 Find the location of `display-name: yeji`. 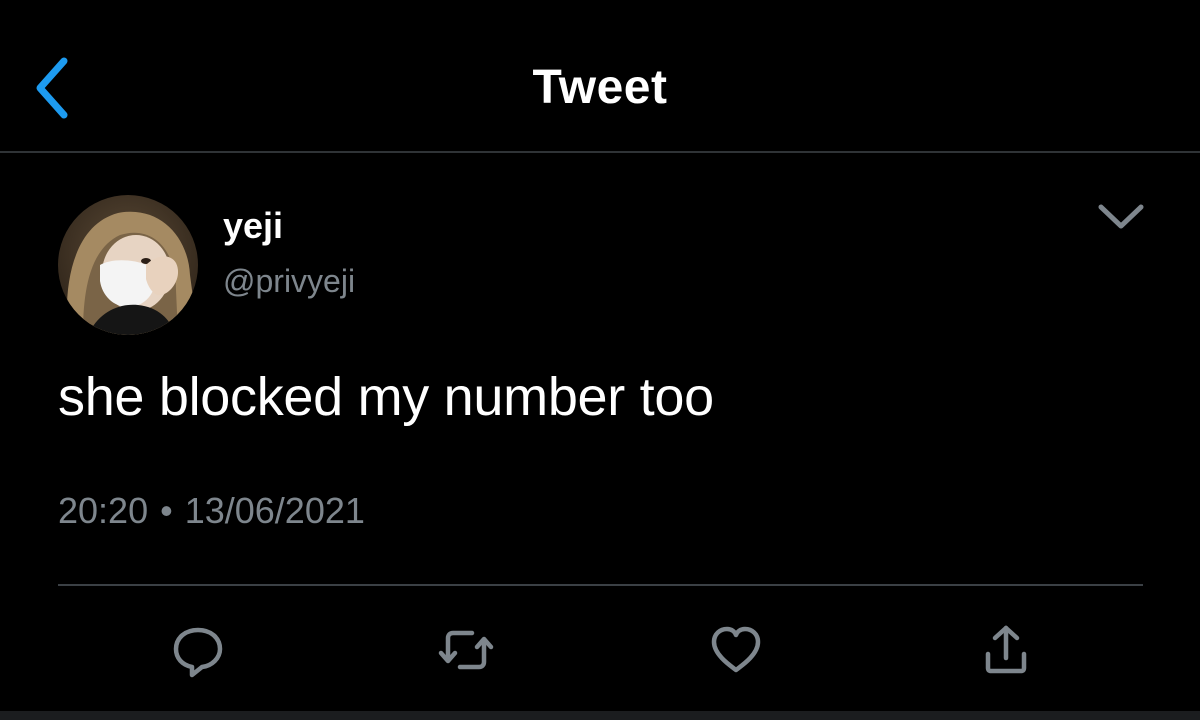

display-name: yeji is located at coordinates (253, 226).